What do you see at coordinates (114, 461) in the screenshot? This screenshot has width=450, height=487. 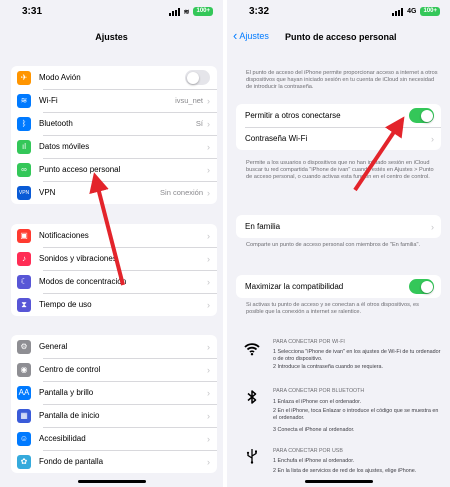 I see `settings-row: ✿ Fondo de pantalla ›` at bounding box center [114, 461].